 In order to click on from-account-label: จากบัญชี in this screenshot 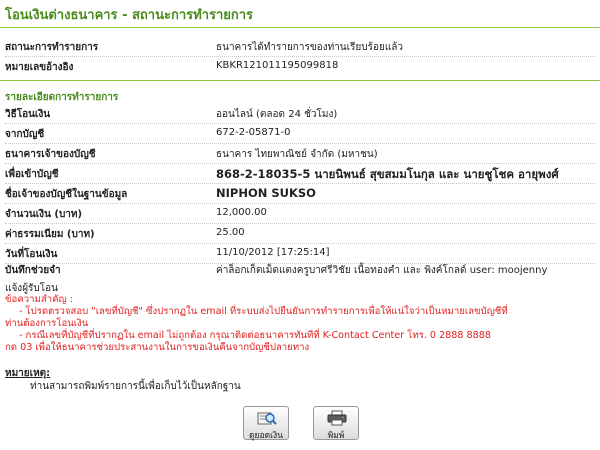, I will do `click(25, 134)`.